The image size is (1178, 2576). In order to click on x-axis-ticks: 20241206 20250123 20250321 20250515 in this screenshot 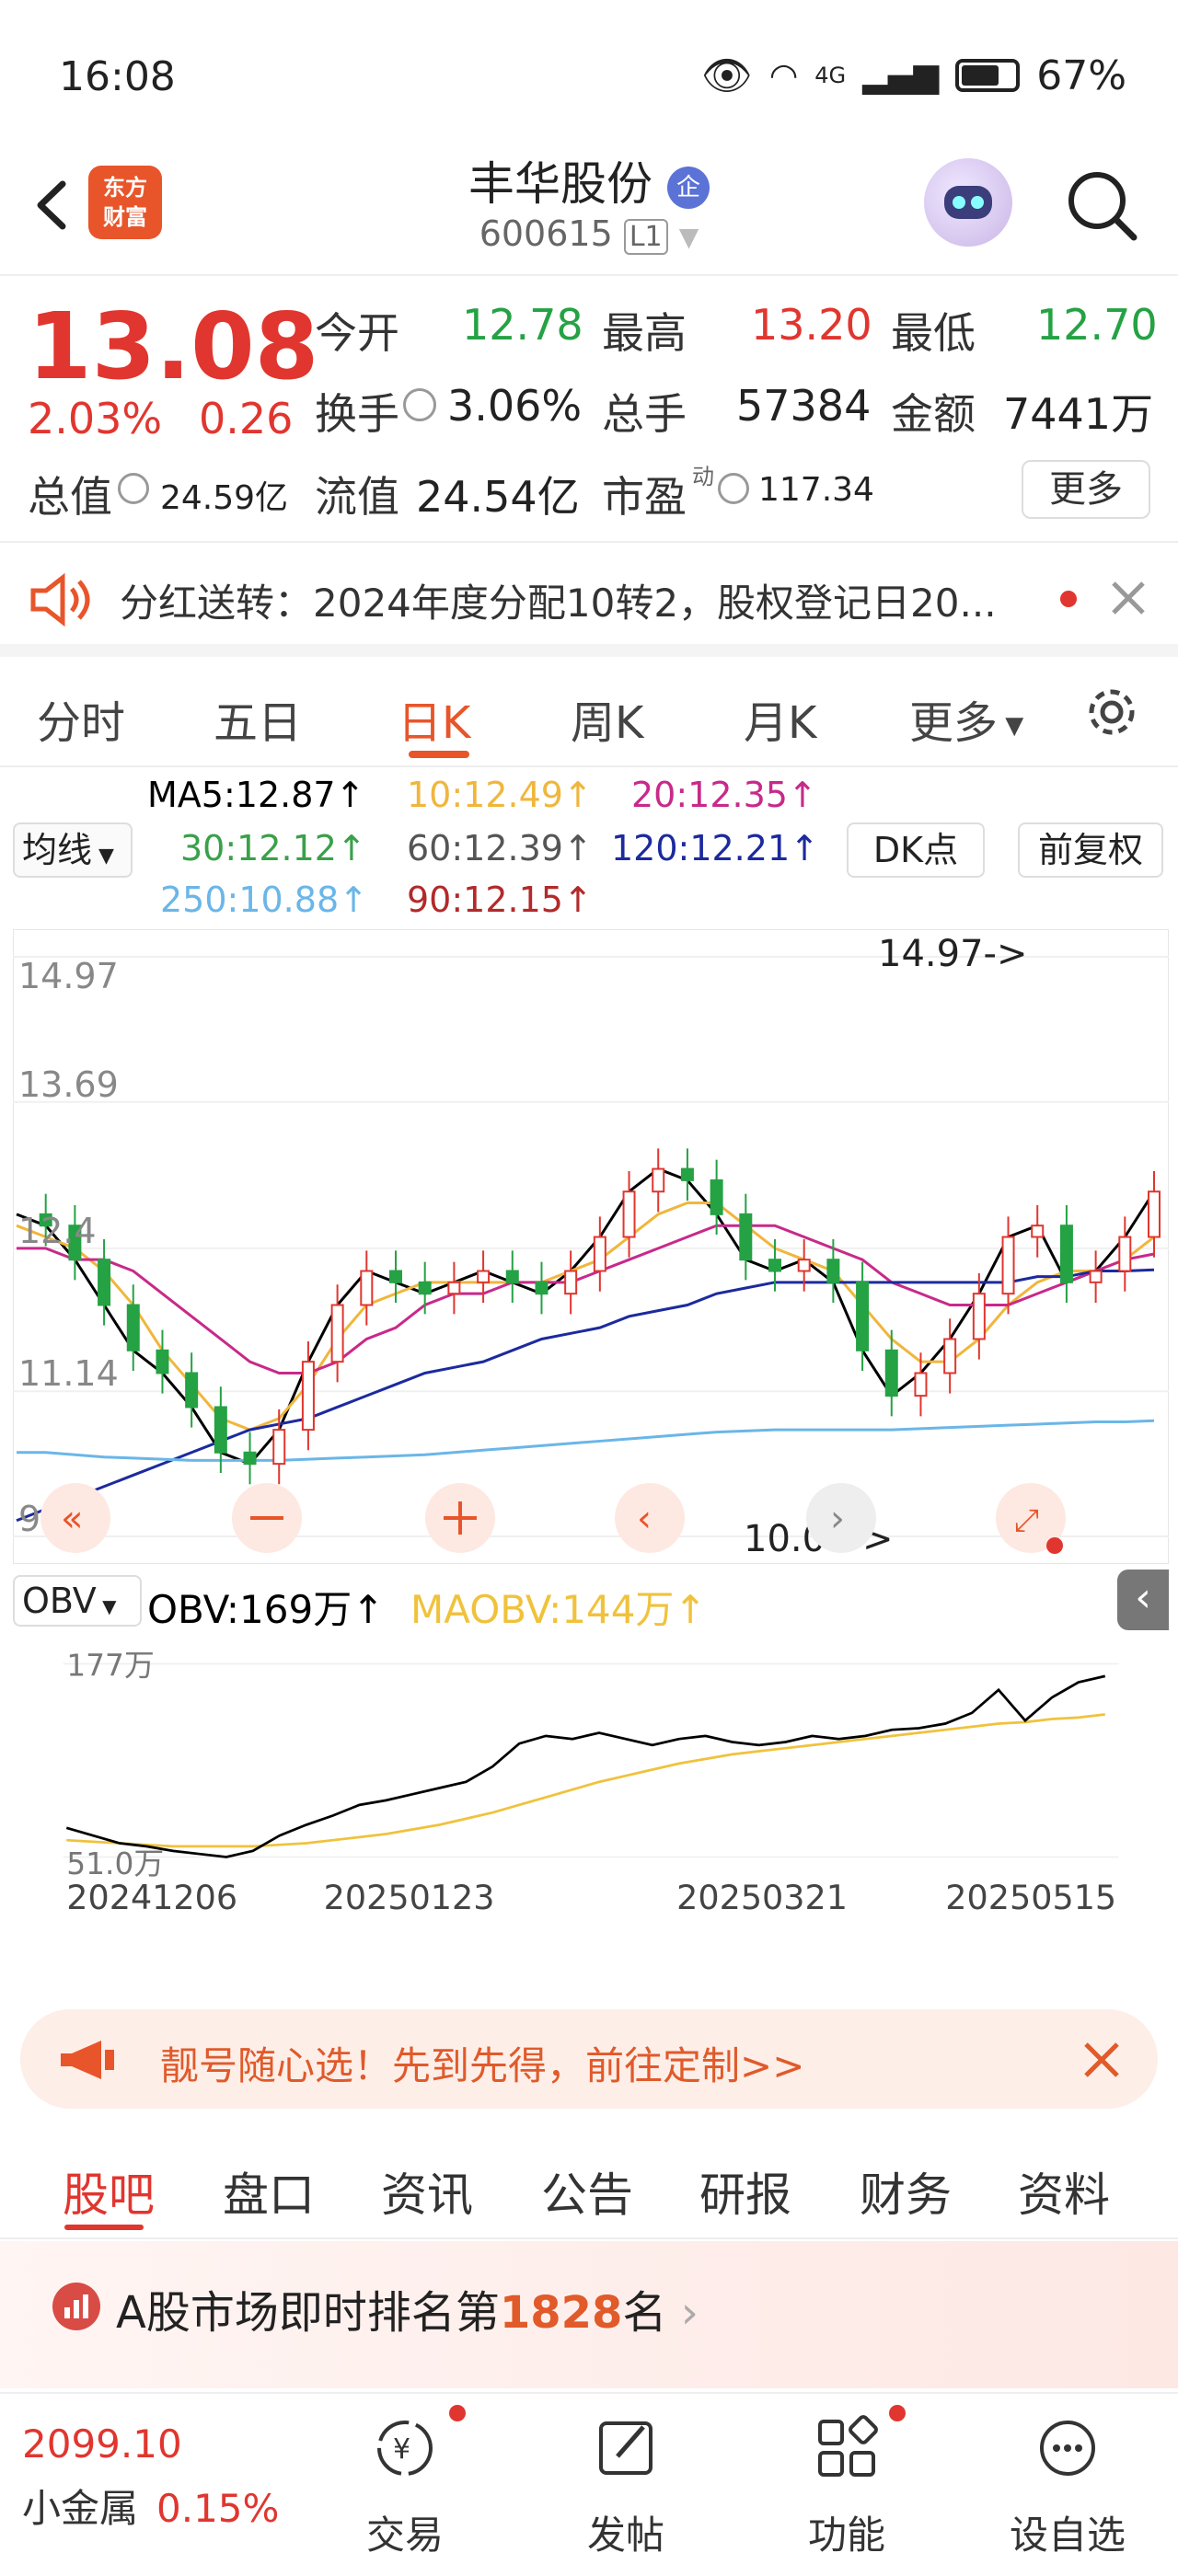, I will do `click(591, 1897)`.